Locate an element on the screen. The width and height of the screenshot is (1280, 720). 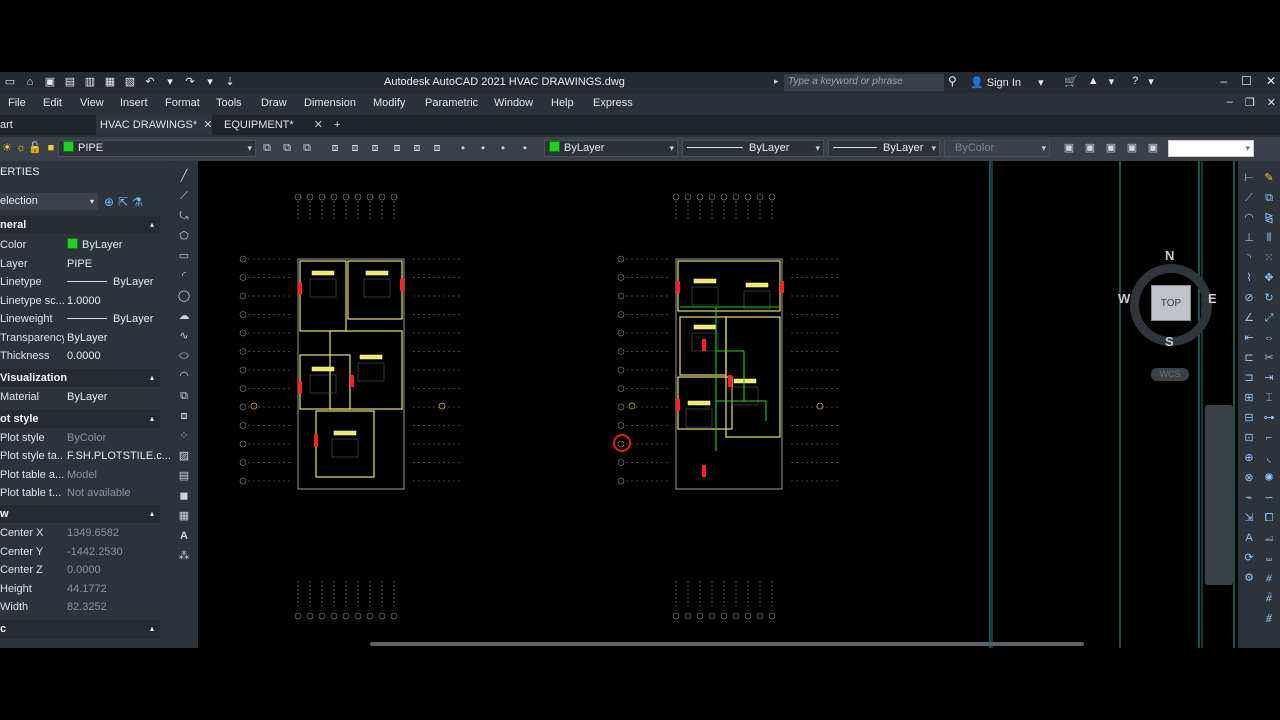
publish-icon: ▥ is located at coordinates (90, 82).